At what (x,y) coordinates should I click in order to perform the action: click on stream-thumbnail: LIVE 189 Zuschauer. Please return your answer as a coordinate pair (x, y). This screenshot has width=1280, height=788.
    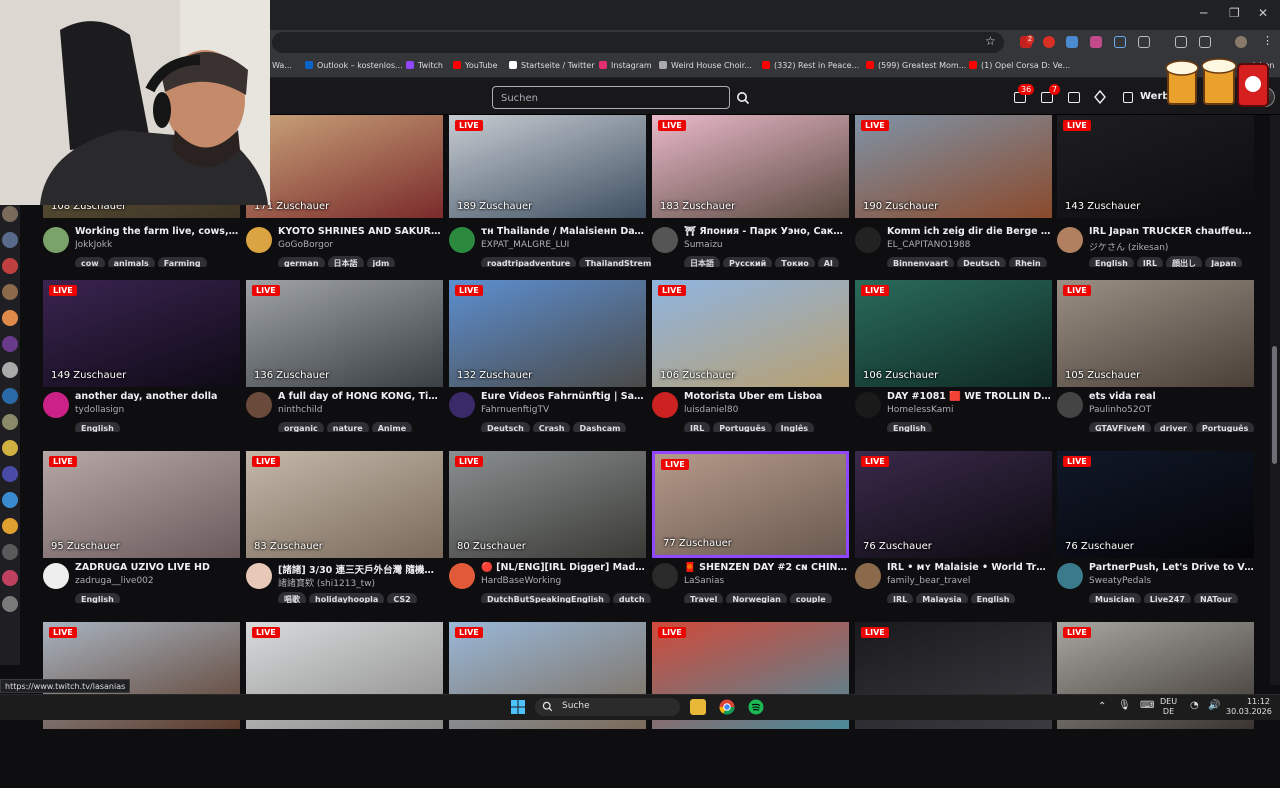
    Looking at the image, I should click on (547, 166).